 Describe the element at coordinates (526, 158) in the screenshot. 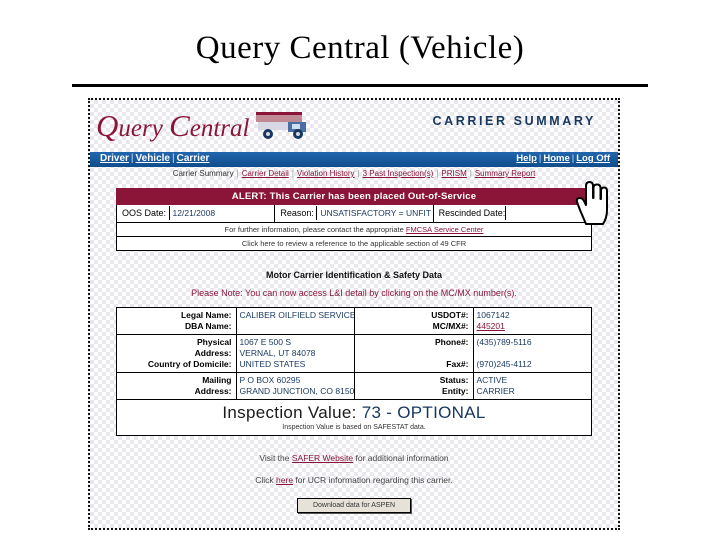

I see `nav-item-help: Help` at that location.